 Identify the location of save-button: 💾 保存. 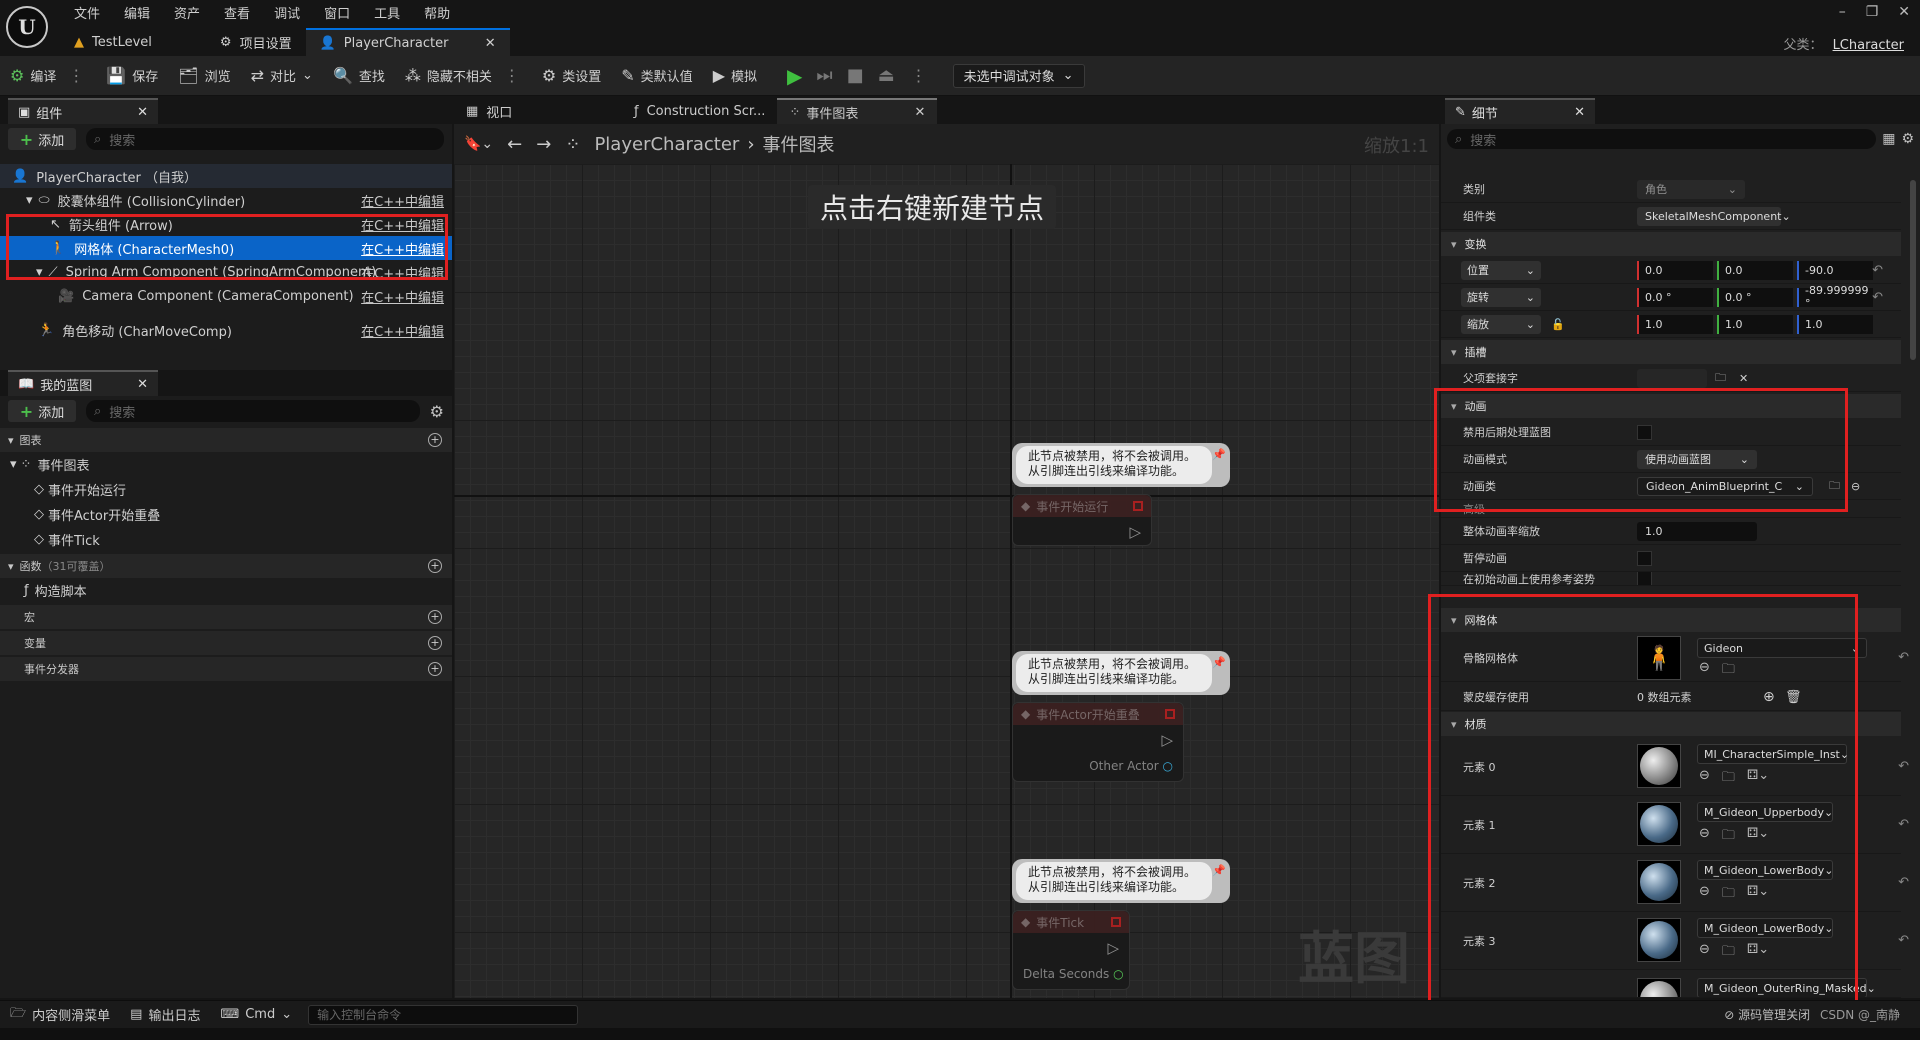
(132, 76).